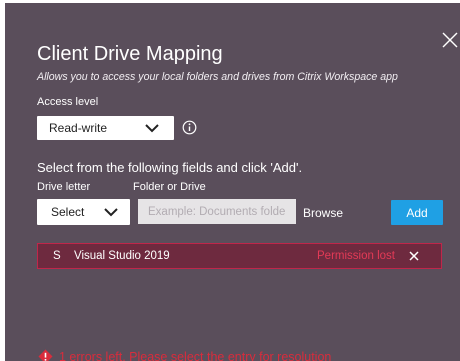  Describe the element at coordinates (239, 256) in the screenshot. I see `drive-mapping-entry: S Visual Studio 2019 Permission lost` at that location.